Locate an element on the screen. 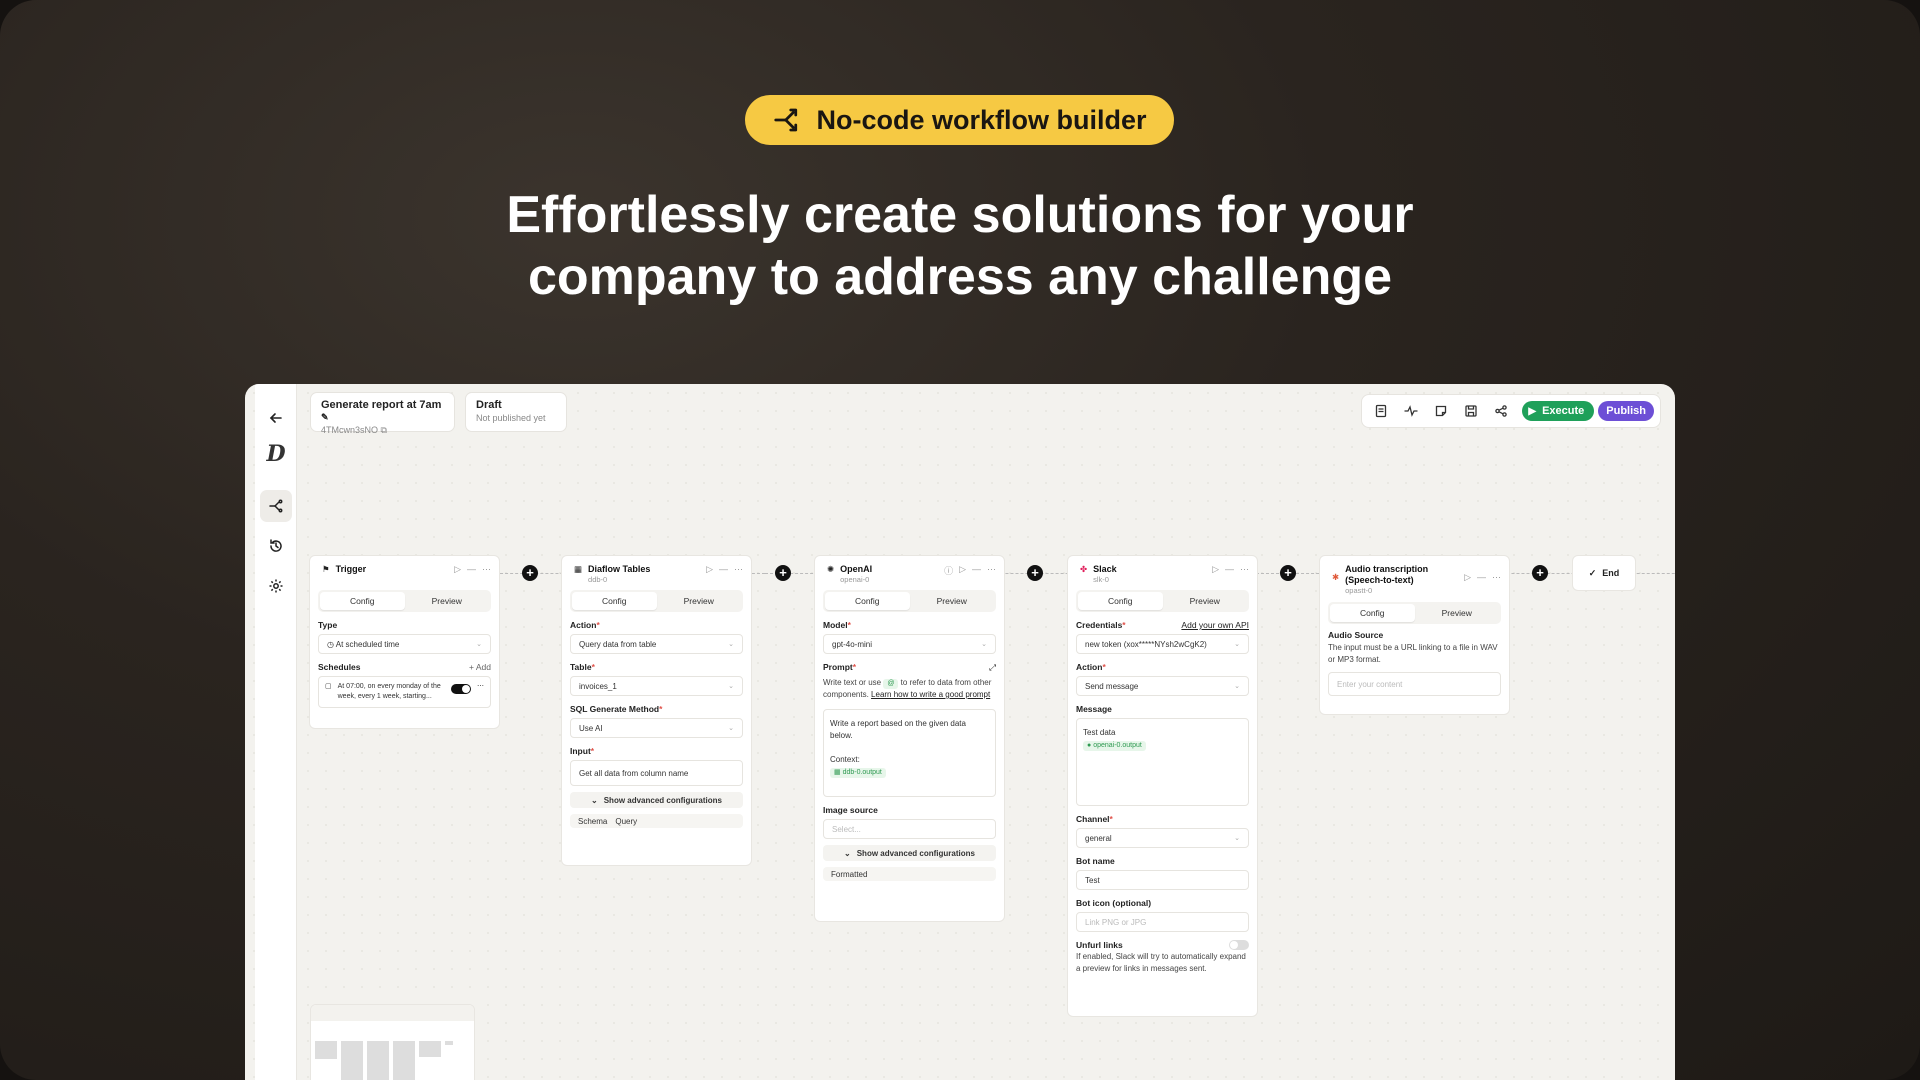  activity-icon is located at coordinates (1411, 411).